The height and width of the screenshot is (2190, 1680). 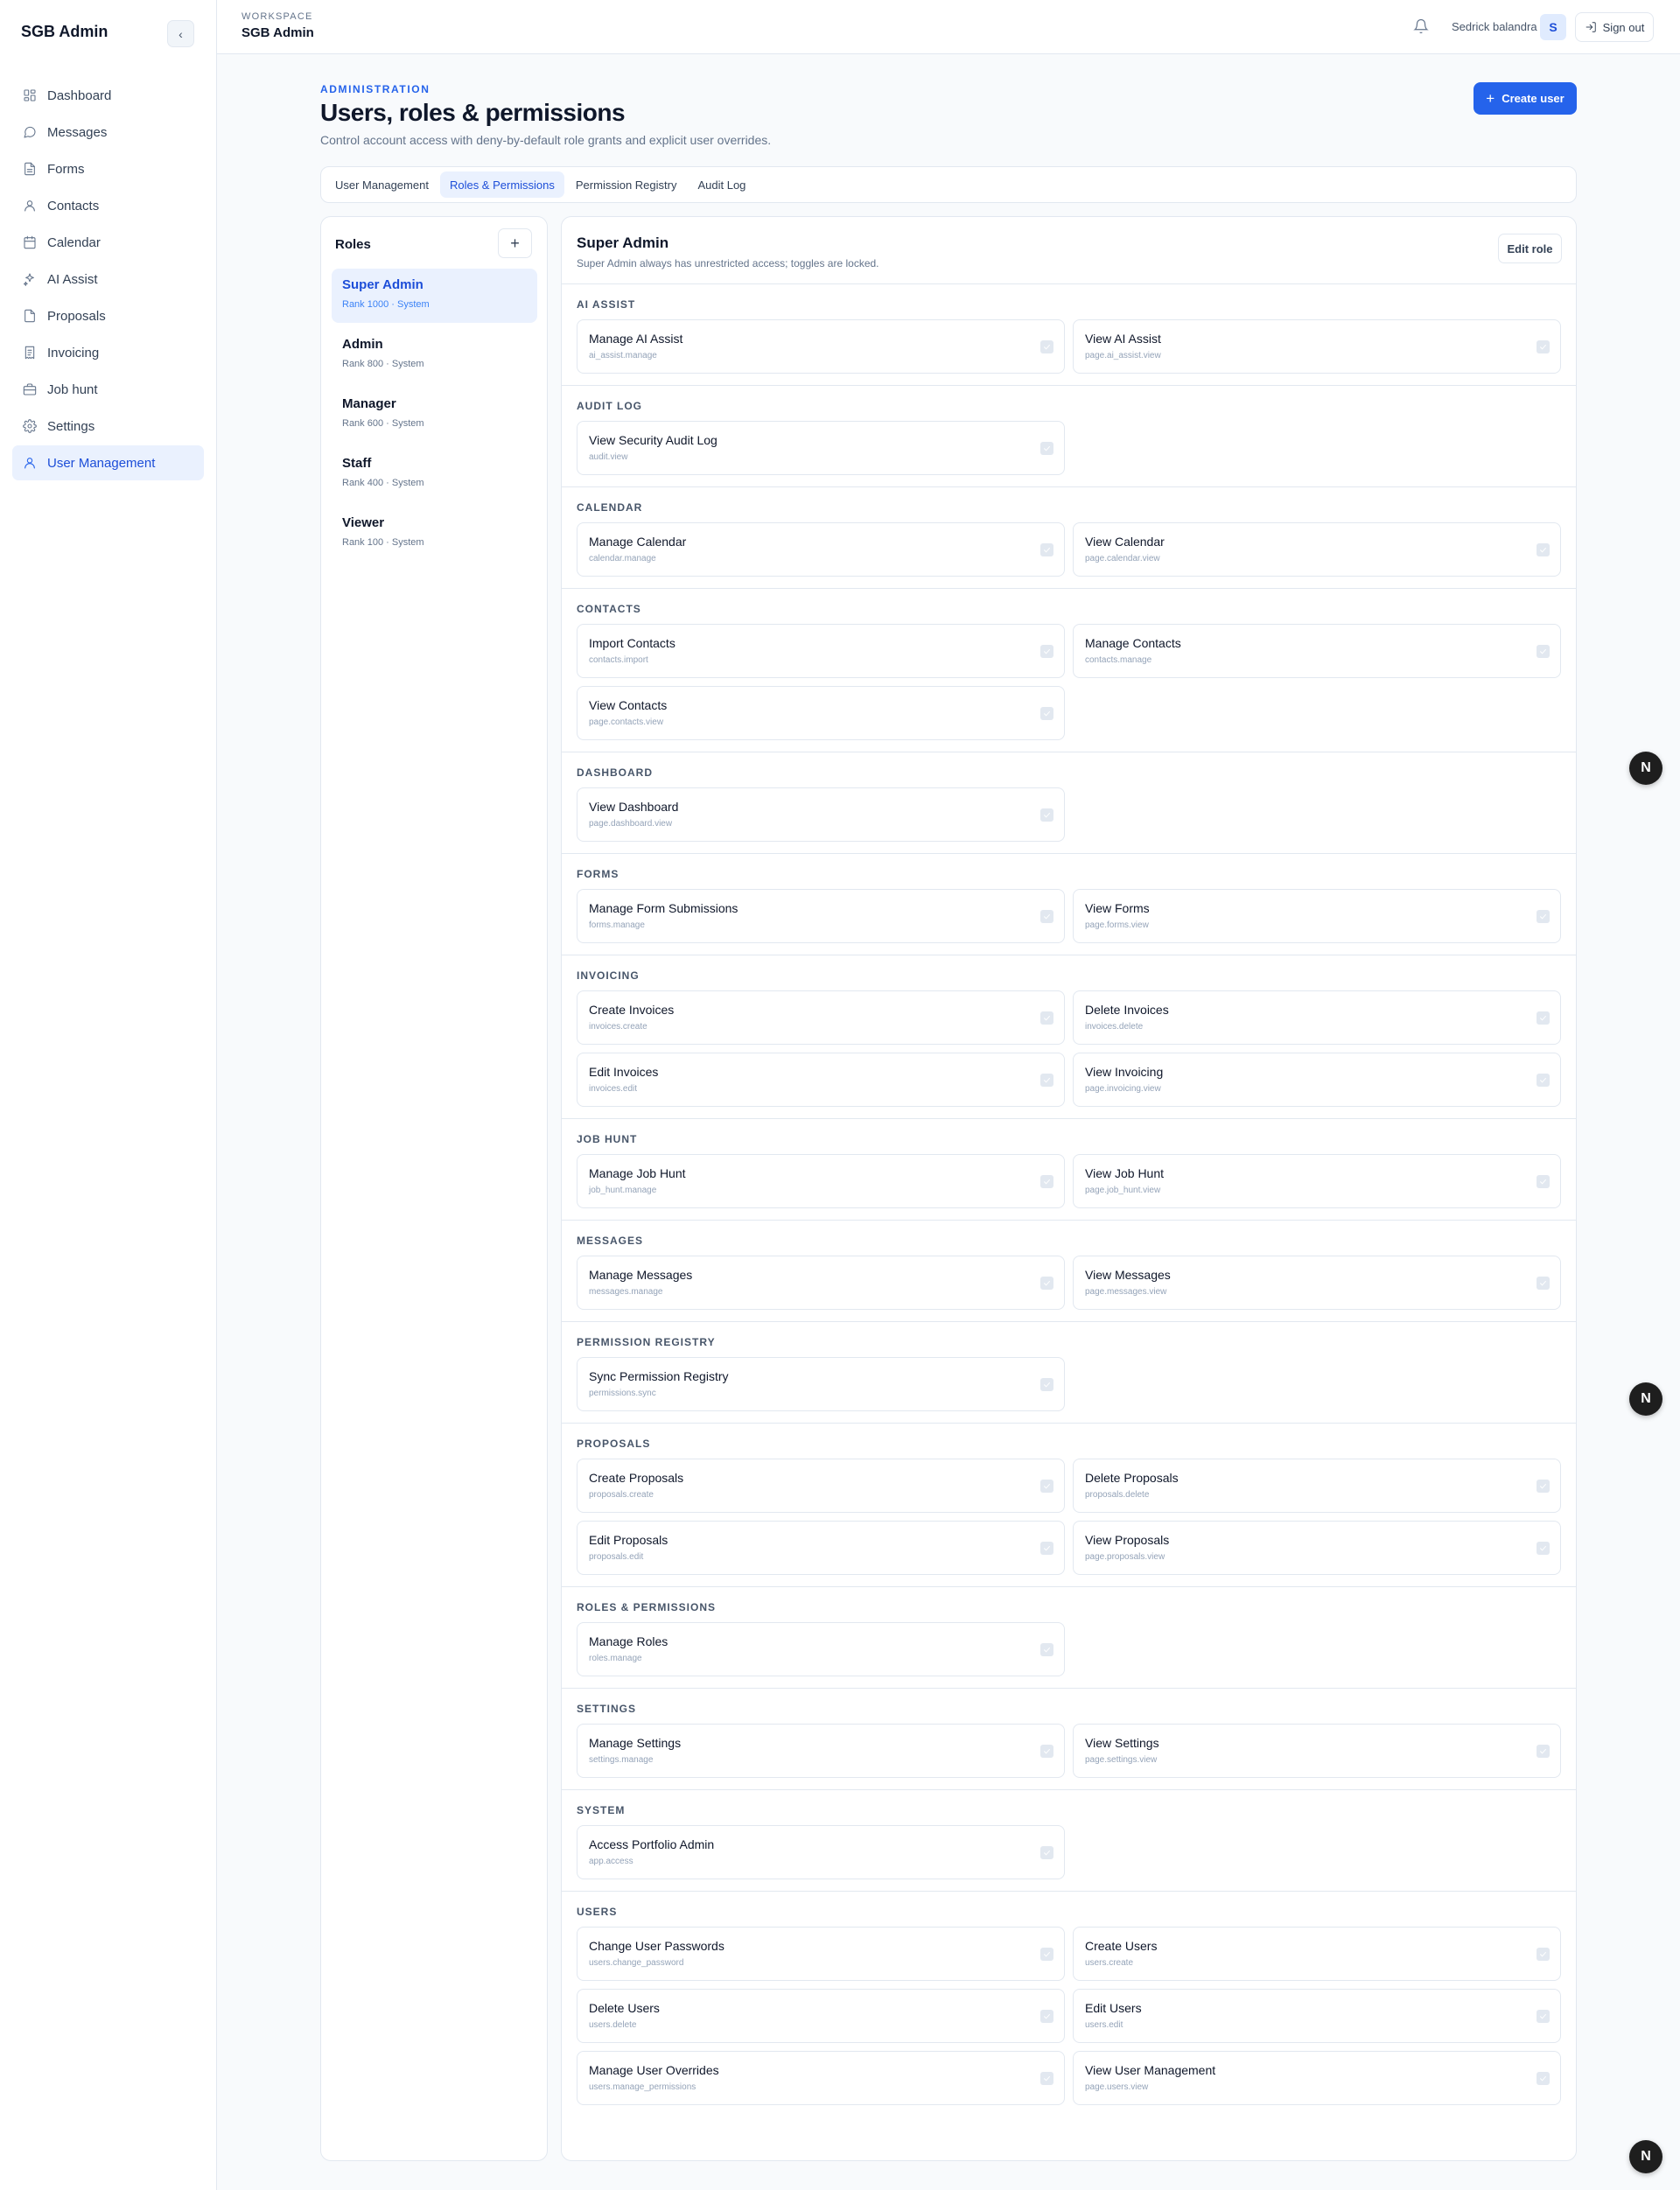 I want to click on permission-key: forms.manage, so click(x=617, y=925).